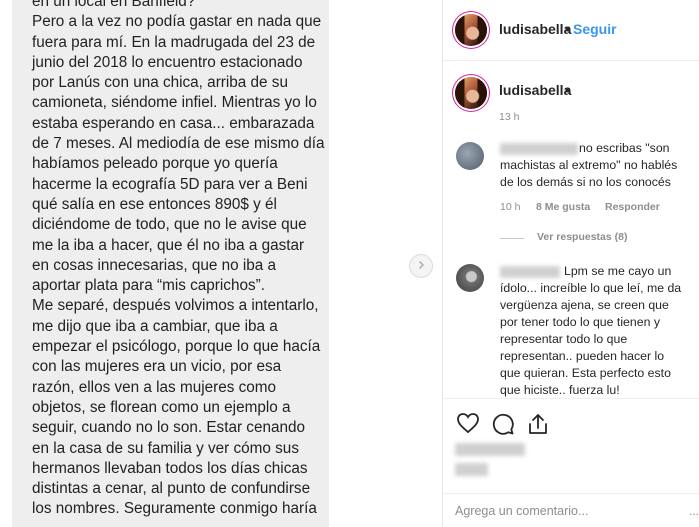  What do you see at coordinates (471, 469) in the screenshot?
I see `blurred-date` at bounding box center [471, 469].